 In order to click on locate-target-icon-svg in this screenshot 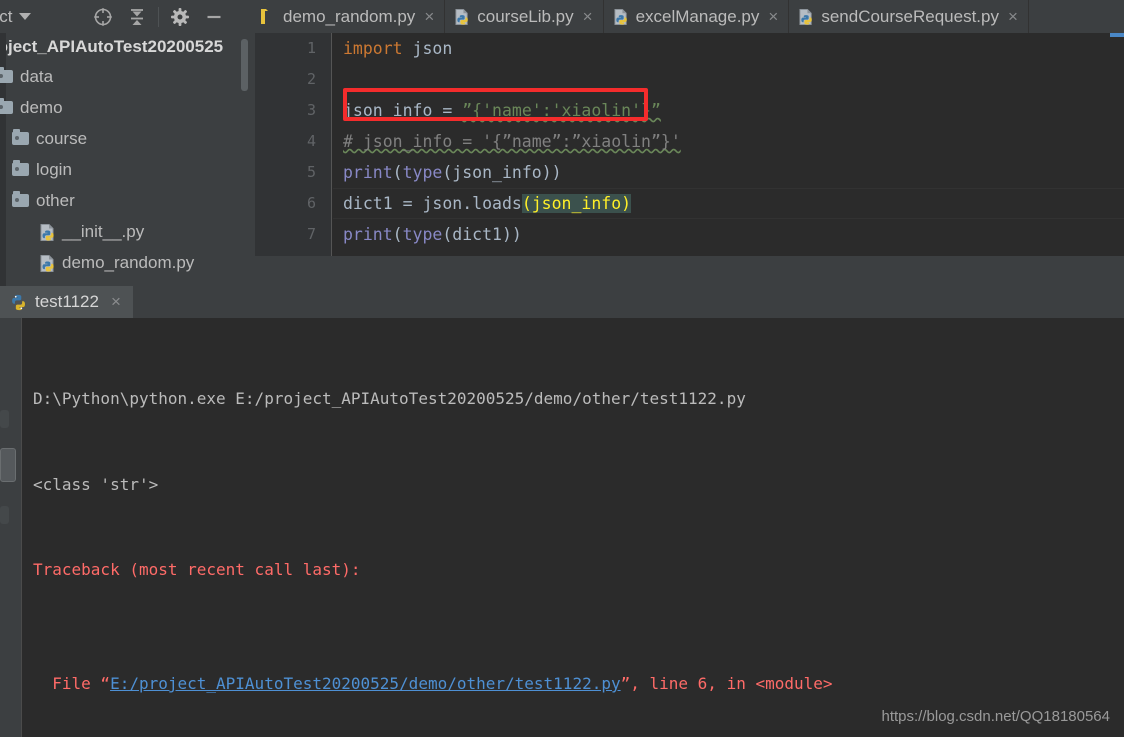, I will do `click(103, 16)`.